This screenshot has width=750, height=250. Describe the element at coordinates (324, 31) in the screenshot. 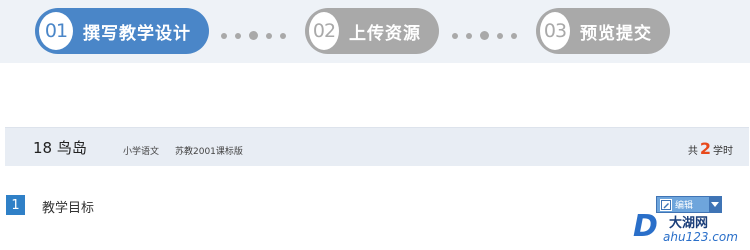

I see `step-2-number: 02` at that location.